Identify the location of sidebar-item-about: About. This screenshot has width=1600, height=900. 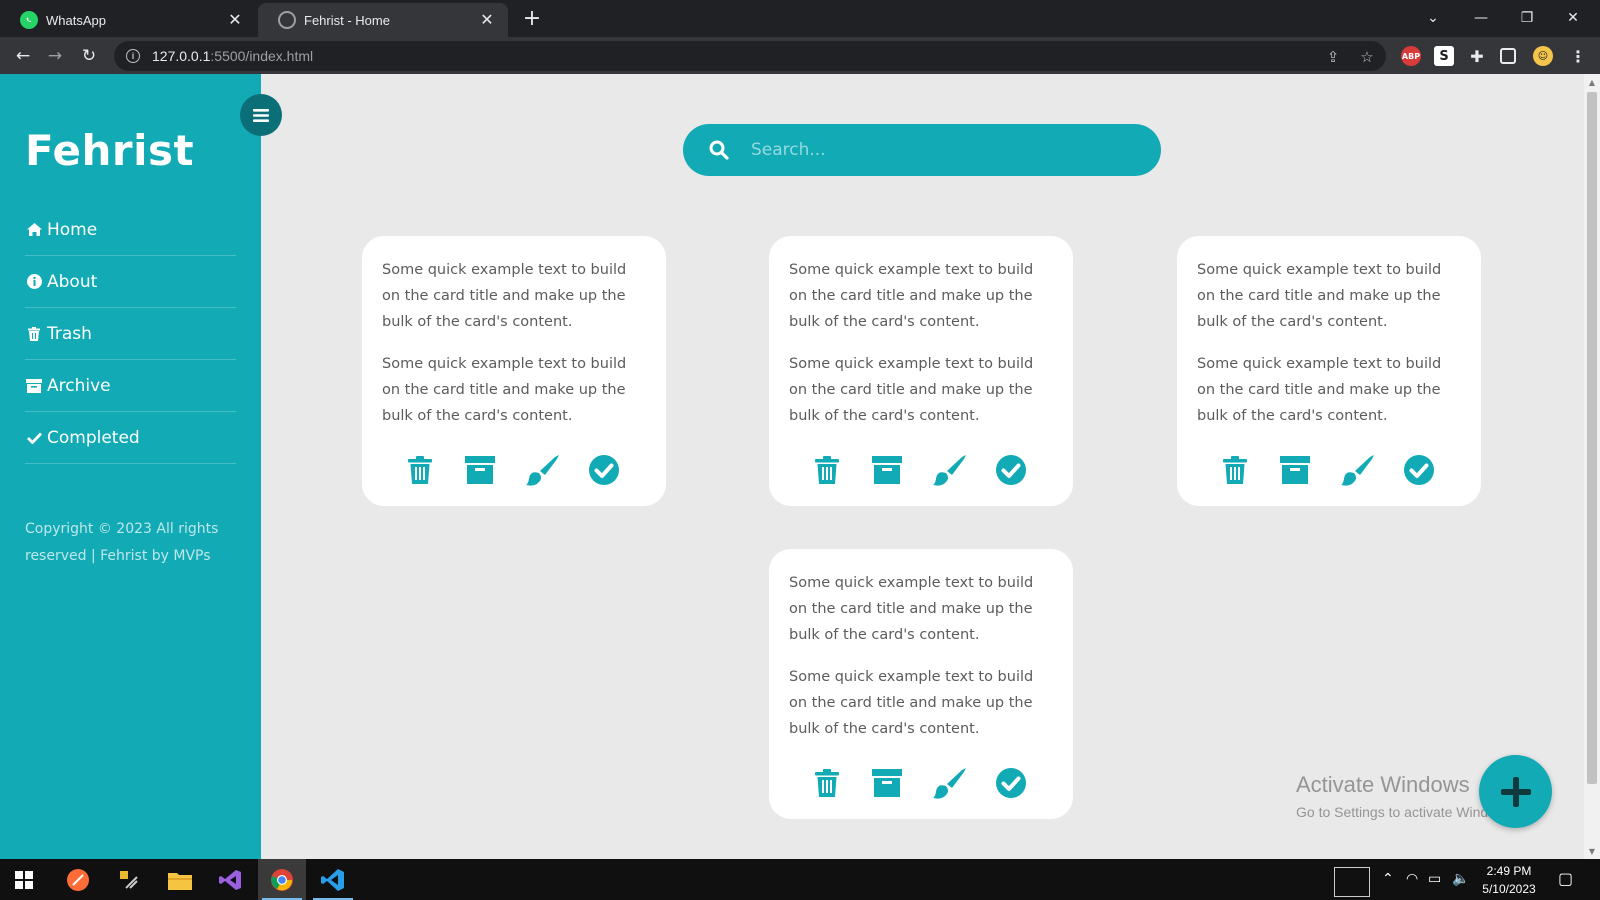
(130, 282).